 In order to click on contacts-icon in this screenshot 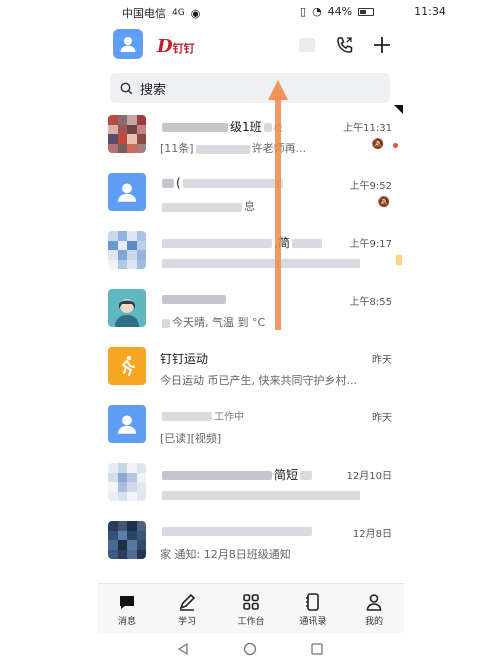, I will do `click(313, 602)`.